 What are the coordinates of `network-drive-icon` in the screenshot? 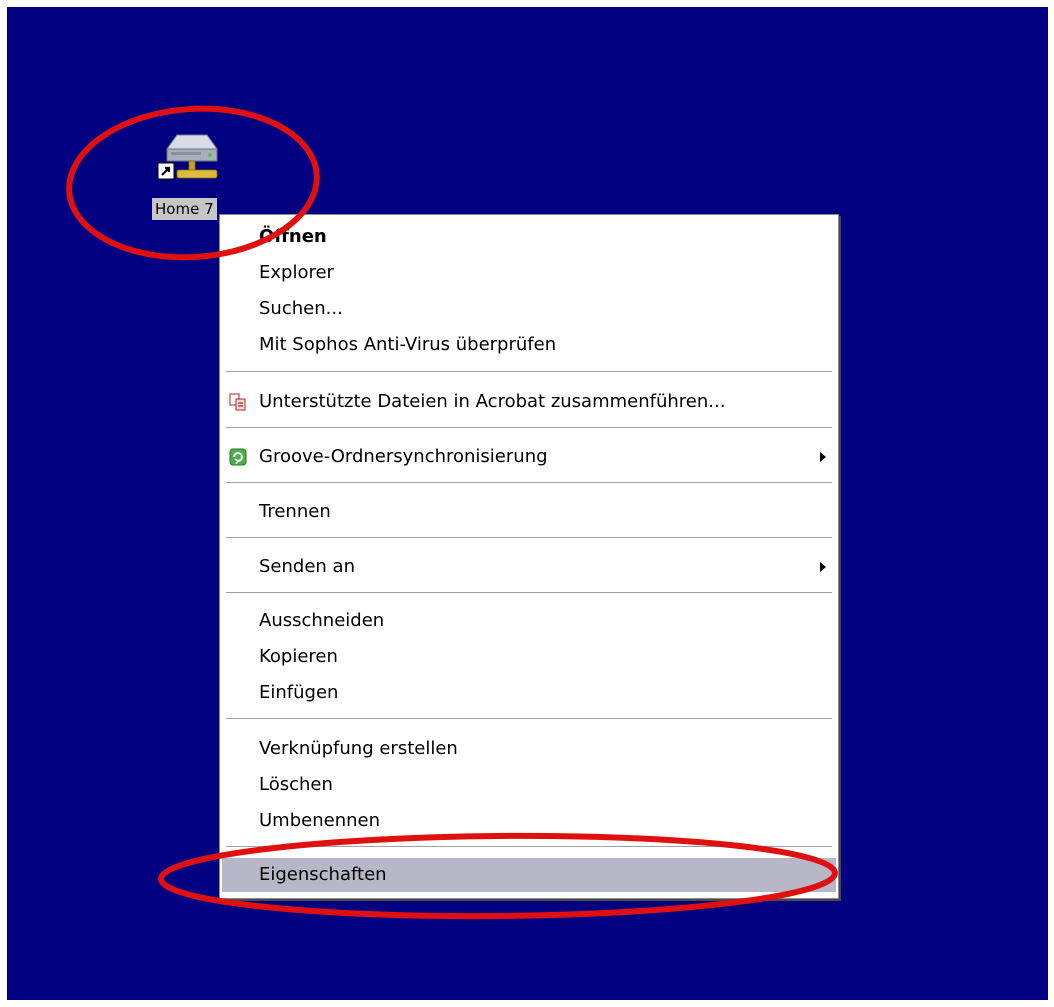 It's located at (187, 157).